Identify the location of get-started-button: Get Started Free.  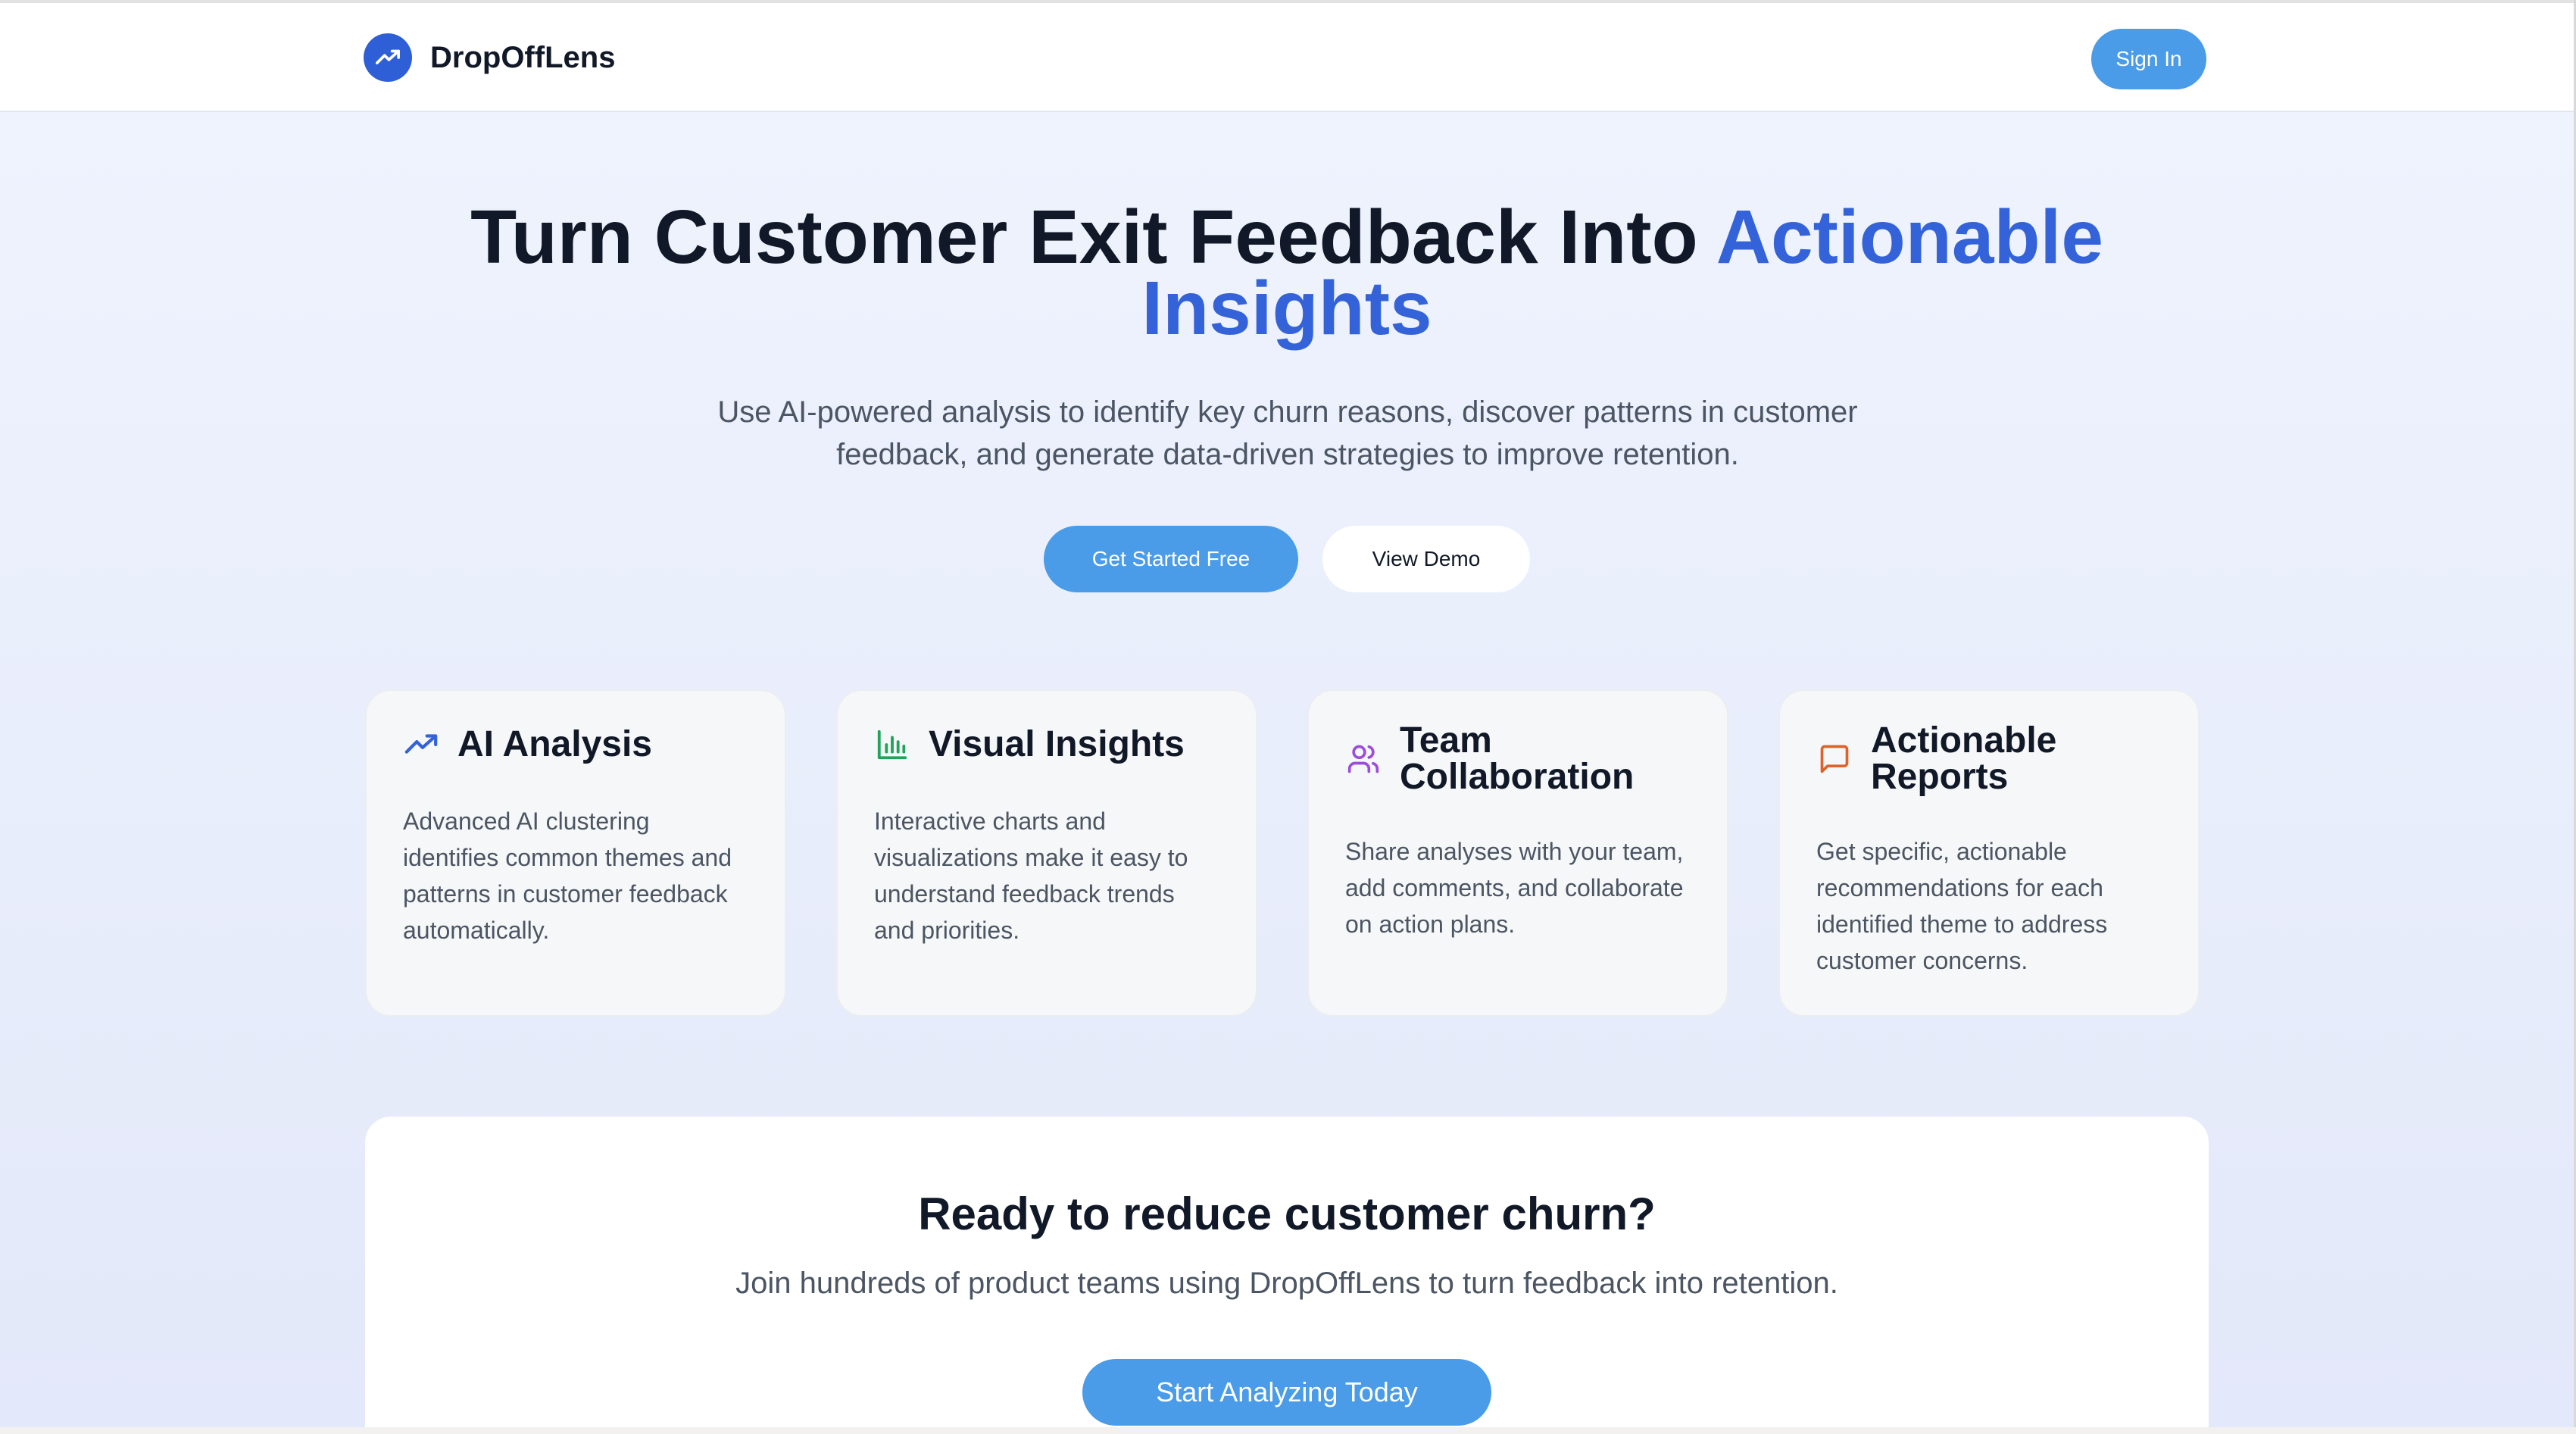
(1171, 559).